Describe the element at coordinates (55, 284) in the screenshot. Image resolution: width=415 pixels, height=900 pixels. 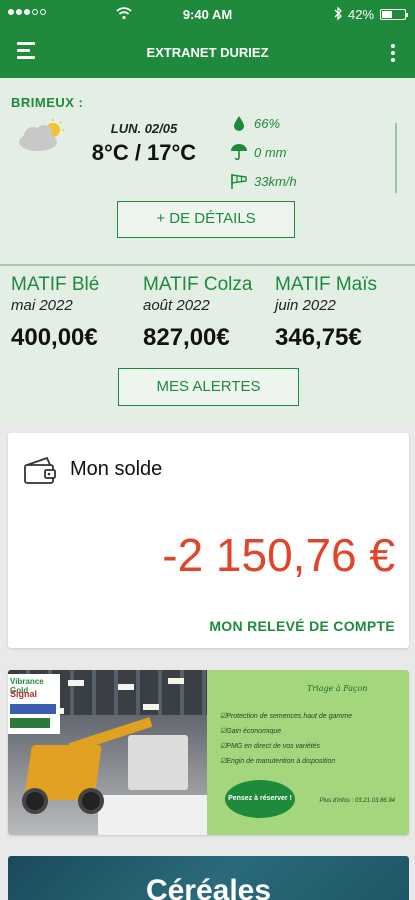
I see `matif-name: MATIF Blé` at that location.